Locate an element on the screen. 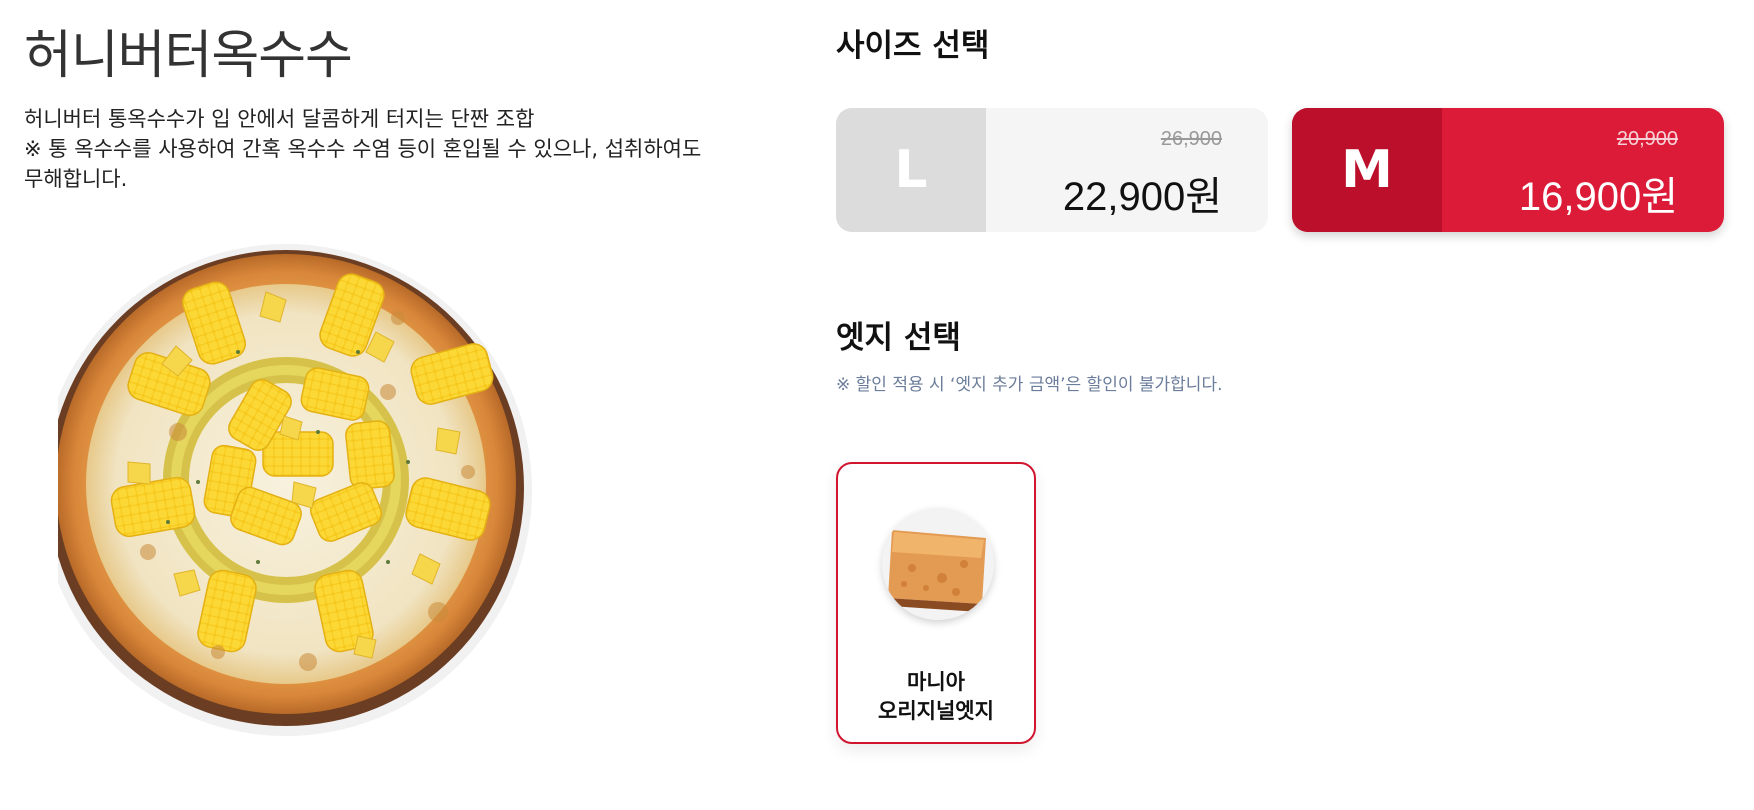  sale-price: 16,900원 is located at coordinates (1598, 197).